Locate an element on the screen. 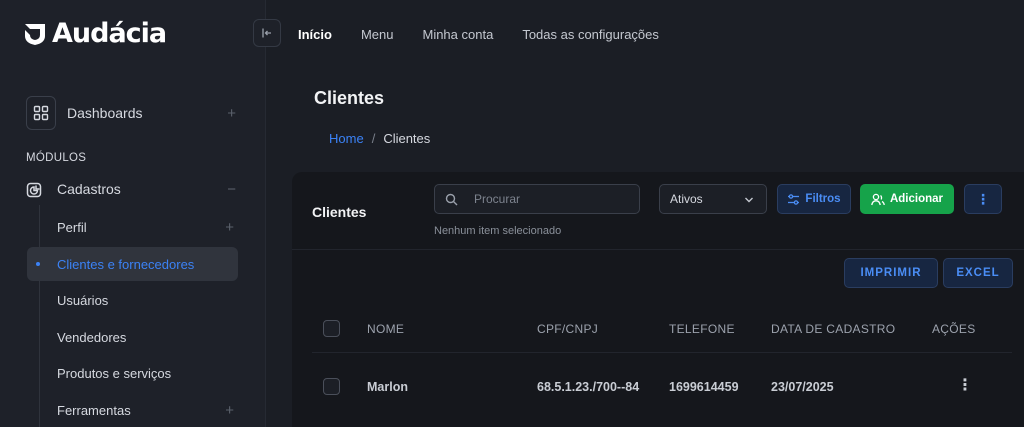 Image resolution: width=1024 pixels, height=427 pixels. add-button: Adicionar is located at coordinates (907, 199).